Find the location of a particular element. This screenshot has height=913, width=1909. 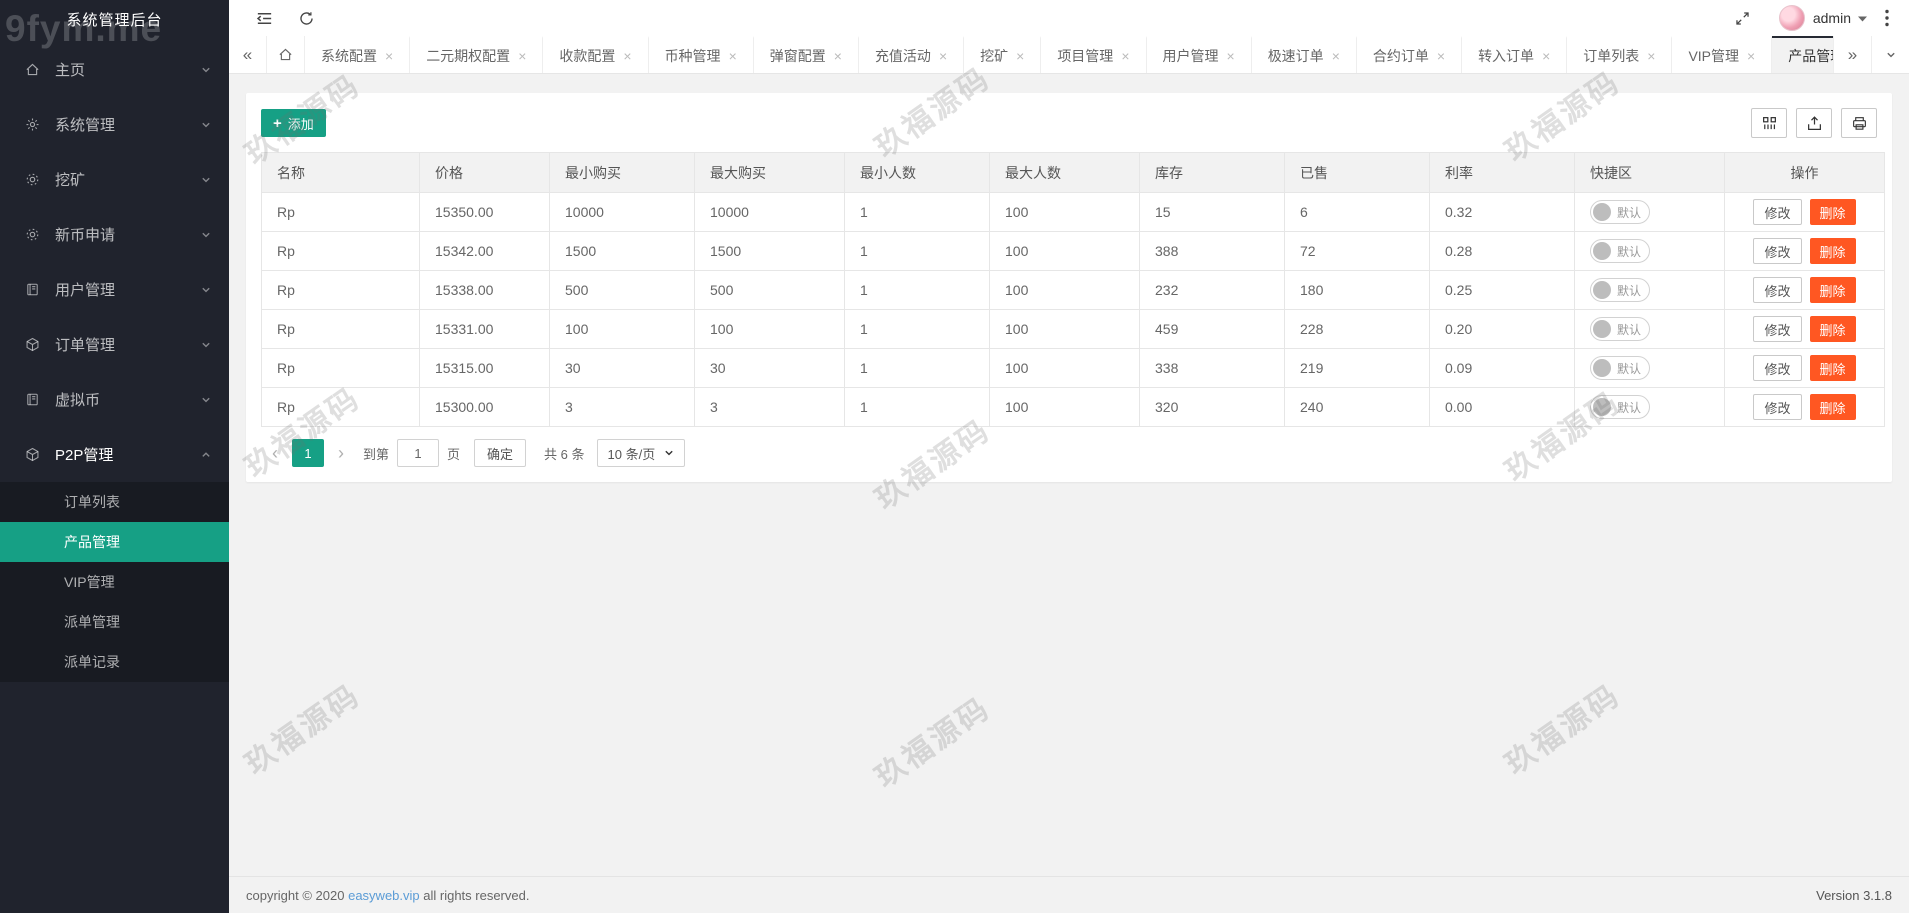

cell-stock: 388 is located at coordinates (1212, 251).